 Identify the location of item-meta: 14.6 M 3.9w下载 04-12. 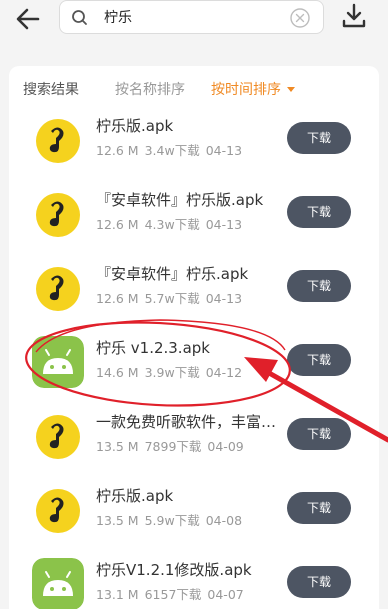
(172, 373).